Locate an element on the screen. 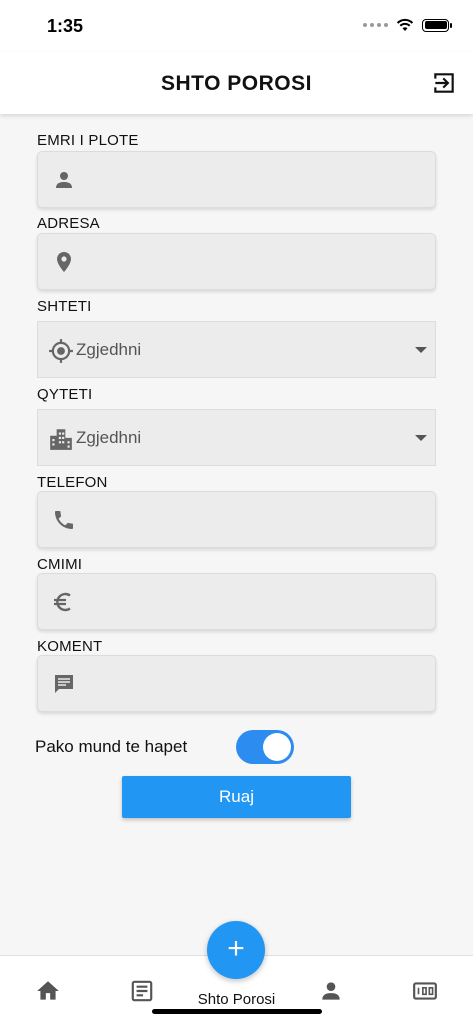  comment-label: KOMENT is located at coordinates (70, 646).